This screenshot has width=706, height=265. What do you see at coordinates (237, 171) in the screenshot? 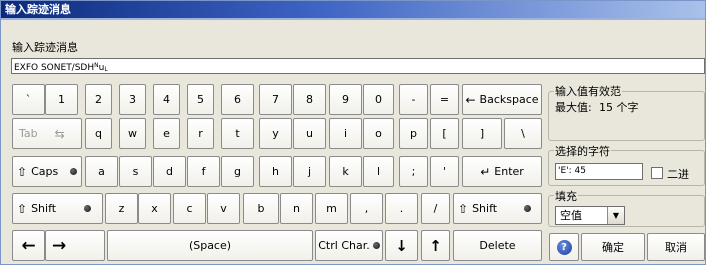
I see `key-g: g` at bounding box center [237, 171].